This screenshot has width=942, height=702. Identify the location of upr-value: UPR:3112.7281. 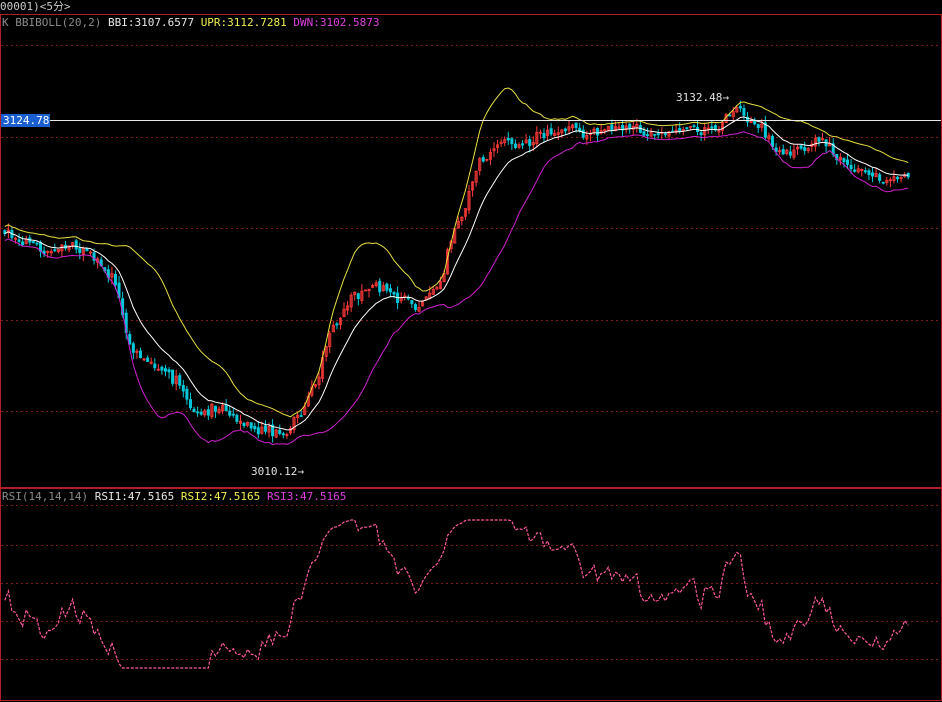
(243, 22).